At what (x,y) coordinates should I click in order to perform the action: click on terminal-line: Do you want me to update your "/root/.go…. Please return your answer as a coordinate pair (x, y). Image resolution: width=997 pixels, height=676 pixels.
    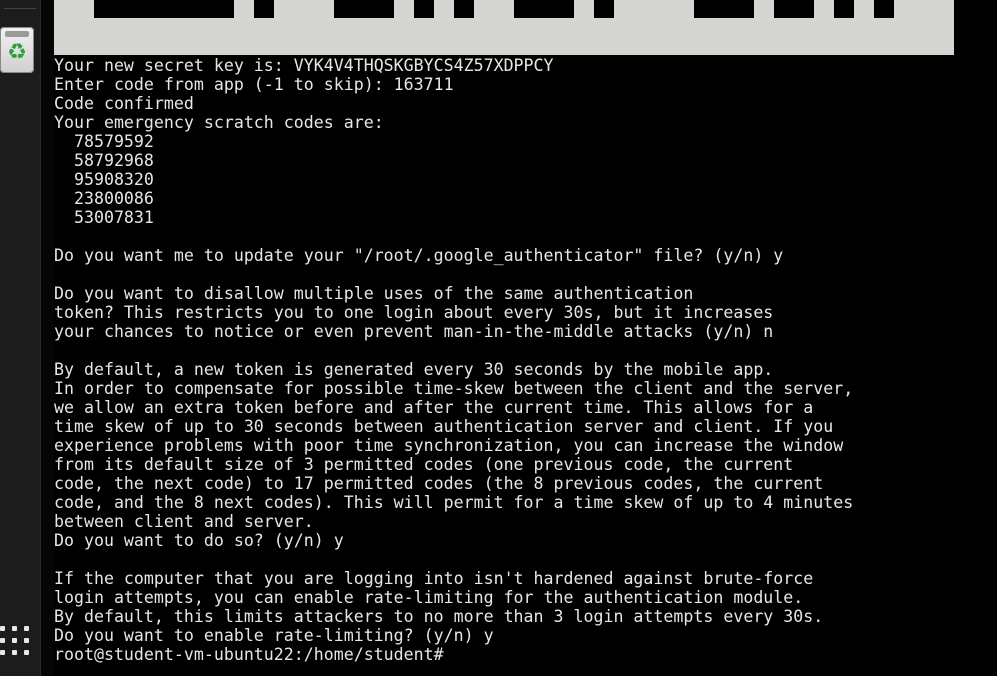
    Looking at the image, I should click on (419, 255).